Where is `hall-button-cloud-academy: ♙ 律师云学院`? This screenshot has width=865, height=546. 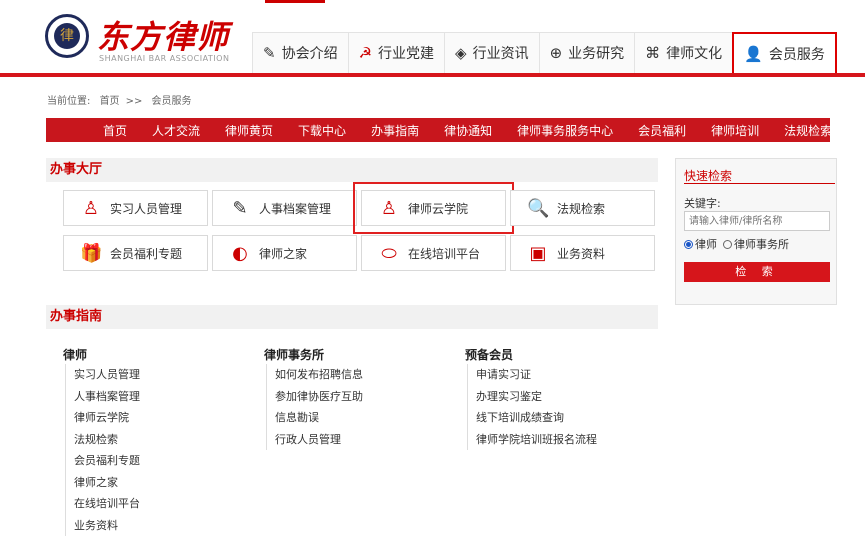 hall-button-cloud-academy: ♙ 律师云学院 is located at coordinates (433, 208).